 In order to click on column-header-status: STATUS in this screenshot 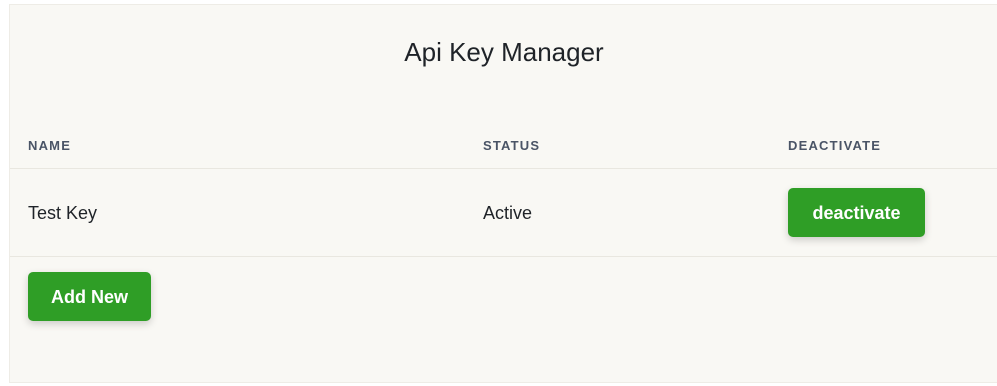, I will do `click(512, 145)`.